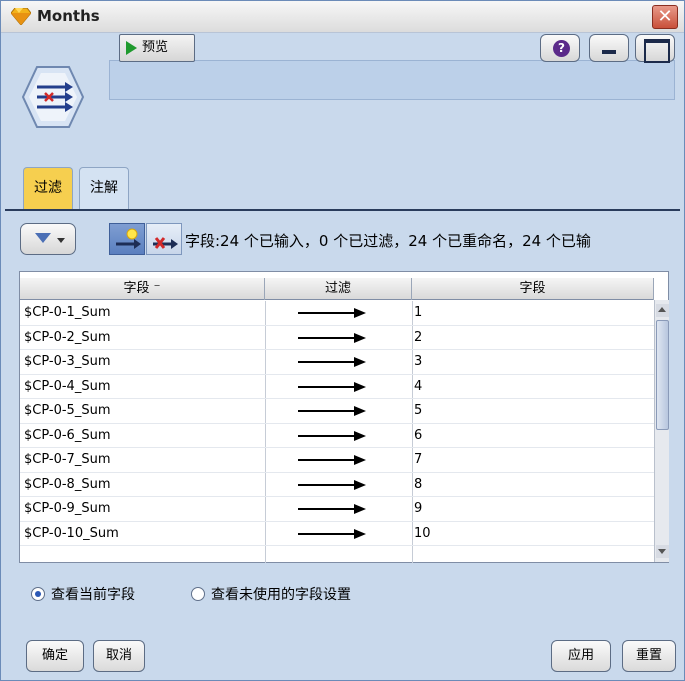  What do you see at coordinates (532, 460) in the screenshot?
I see `new-field-name: 7` at bounding box center [532, 460].